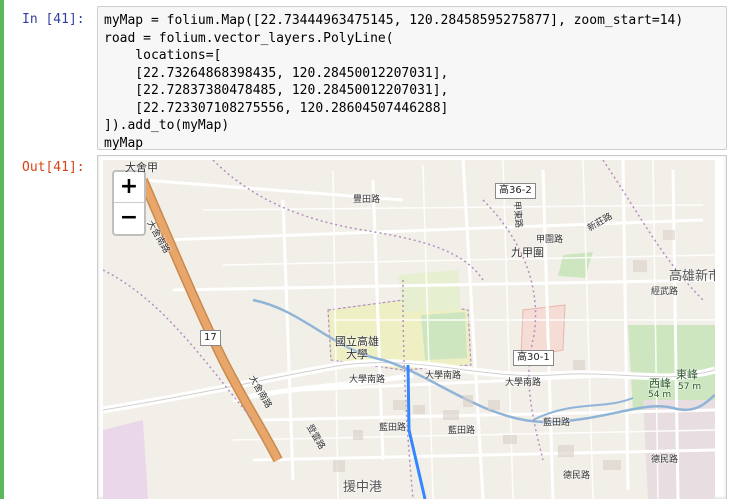  I want to click on map-label: 經武路, so click(665, 292).